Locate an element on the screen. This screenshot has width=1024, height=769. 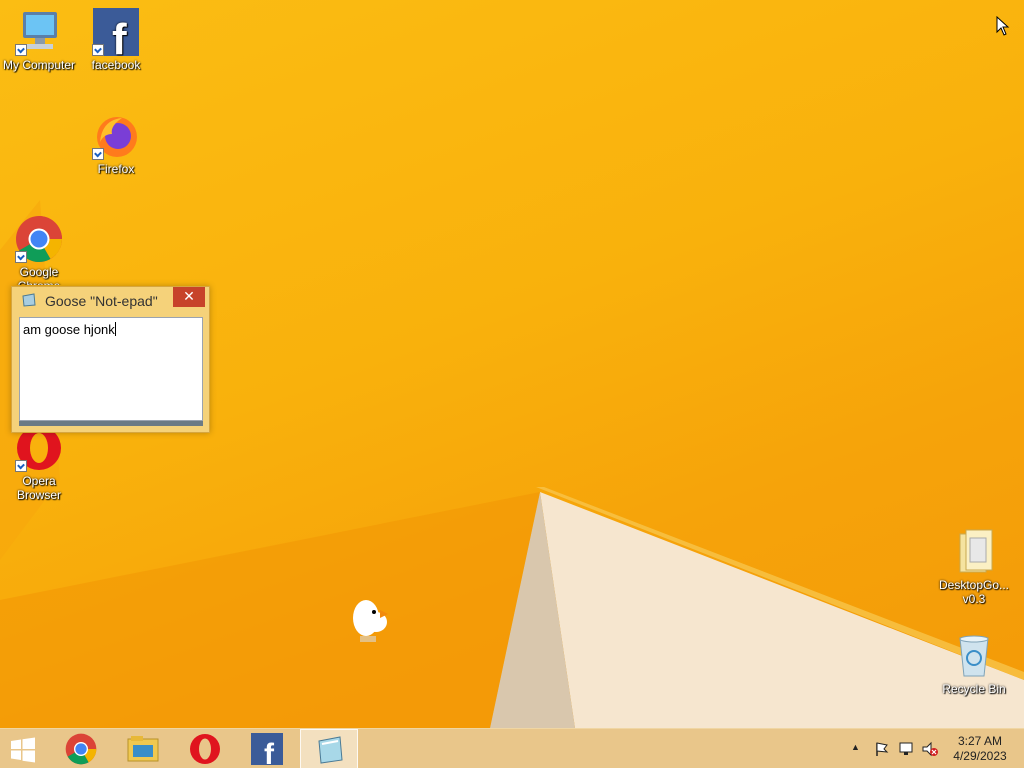
taskbar-chrome is located at coordinates (81, 749).